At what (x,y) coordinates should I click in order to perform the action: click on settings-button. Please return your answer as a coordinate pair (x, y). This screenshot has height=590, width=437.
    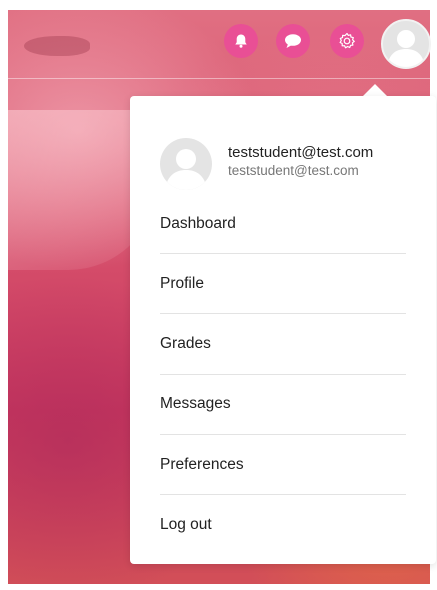
    Looking at the image, I should click on (347, 41).